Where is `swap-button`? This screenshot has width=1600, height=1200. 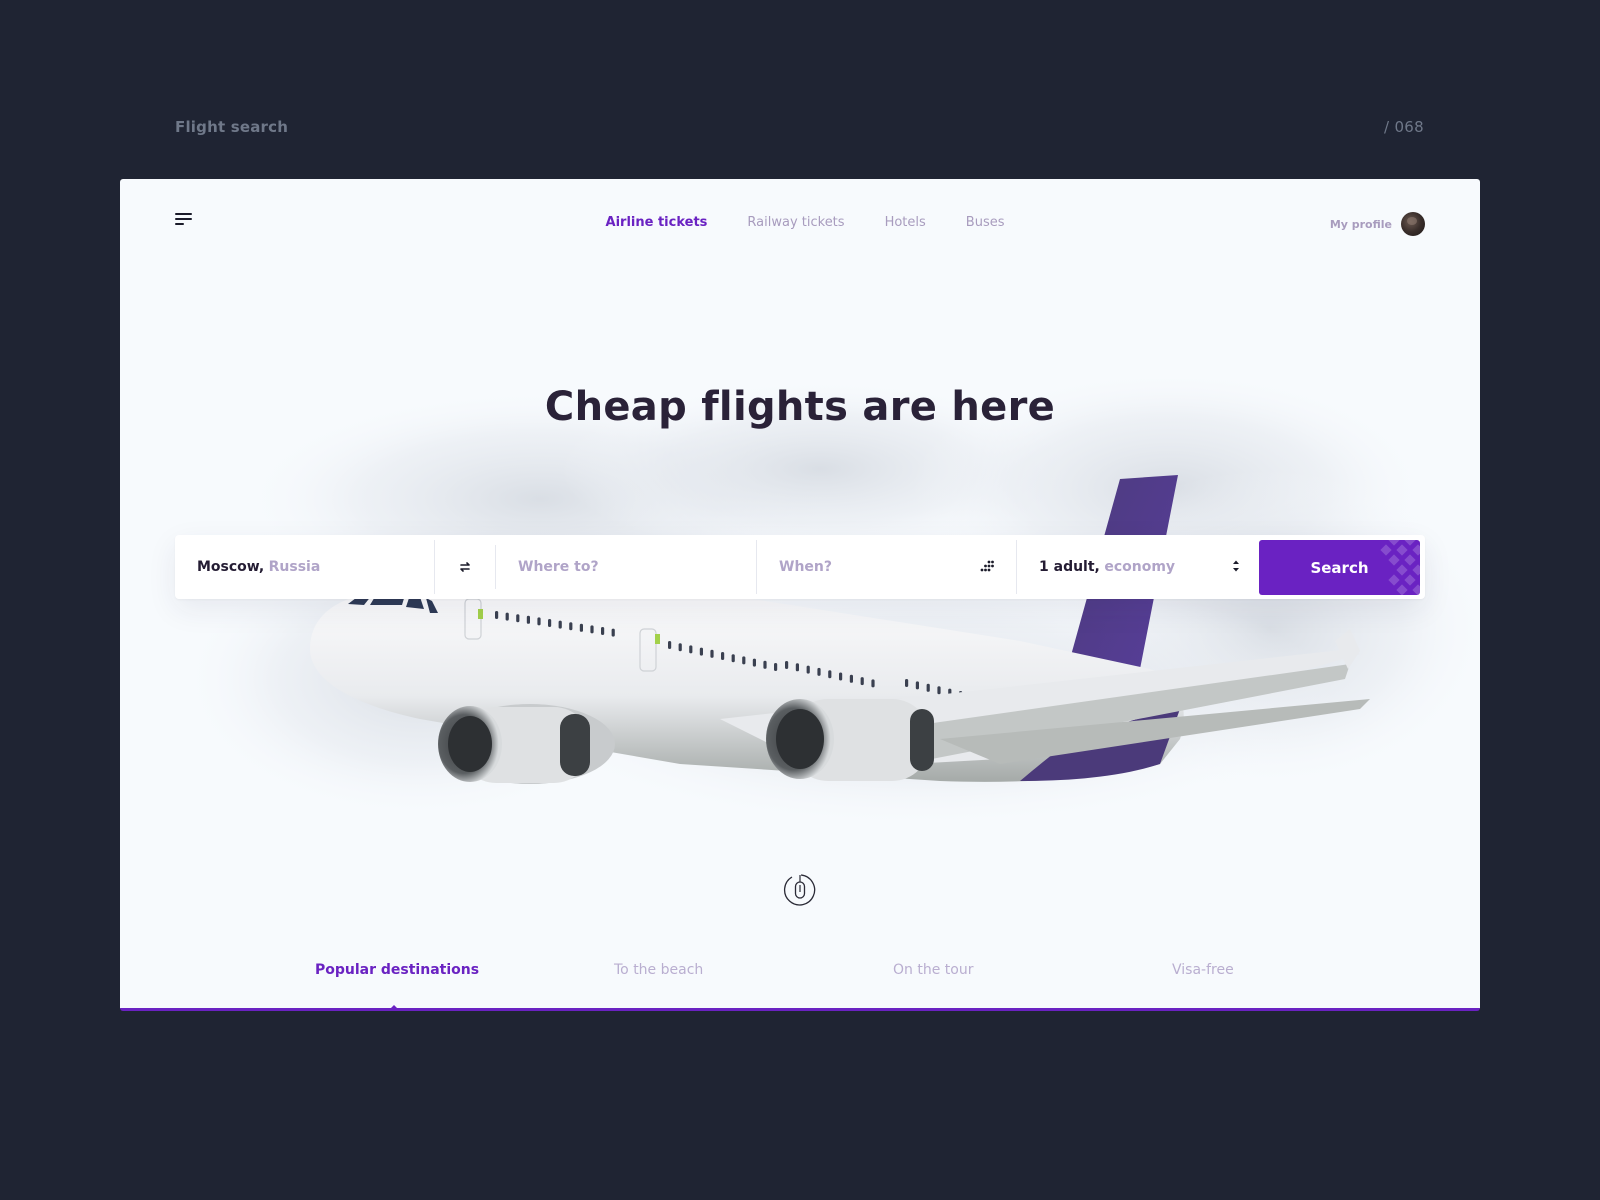 swap-button is located at coordinates (465, 567).